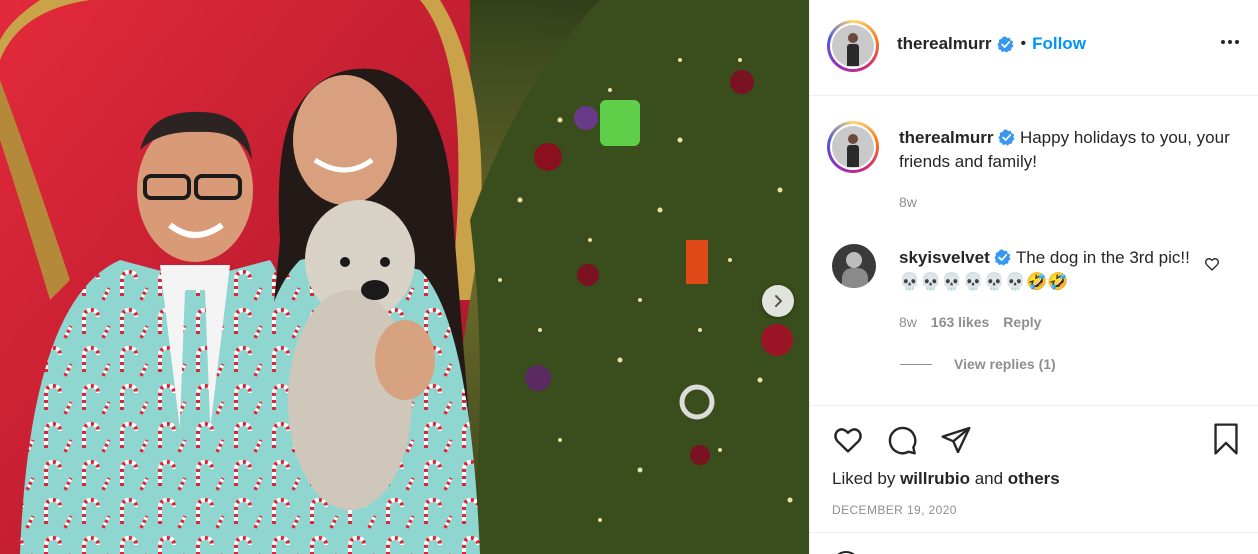 The height and width of the screenshot is (554, 1258). I want to click on comment-age: 8w, so click(908, 322).